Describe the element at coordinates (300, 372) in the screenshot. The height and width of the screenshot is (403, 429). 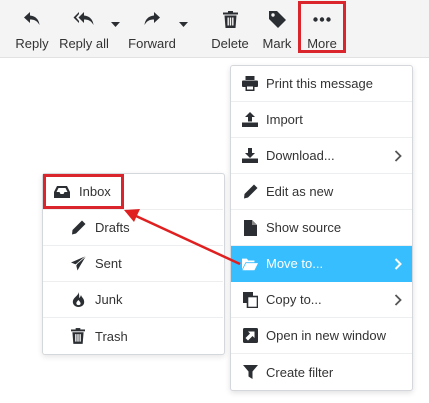
I see `menu-item-label: Create filter` at that location.